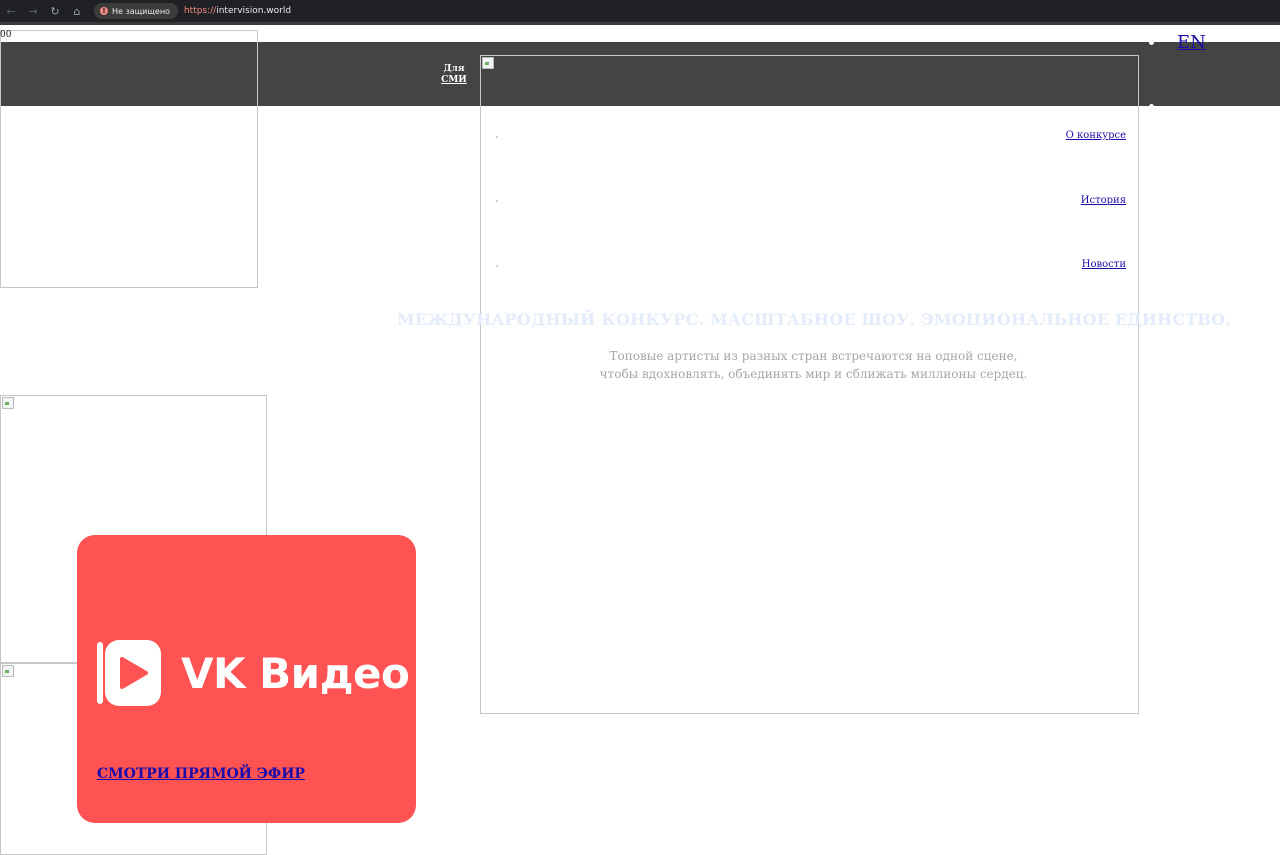 The image size is (1280, 855). I want to click on url-protocol: https://, so click(200, 11).